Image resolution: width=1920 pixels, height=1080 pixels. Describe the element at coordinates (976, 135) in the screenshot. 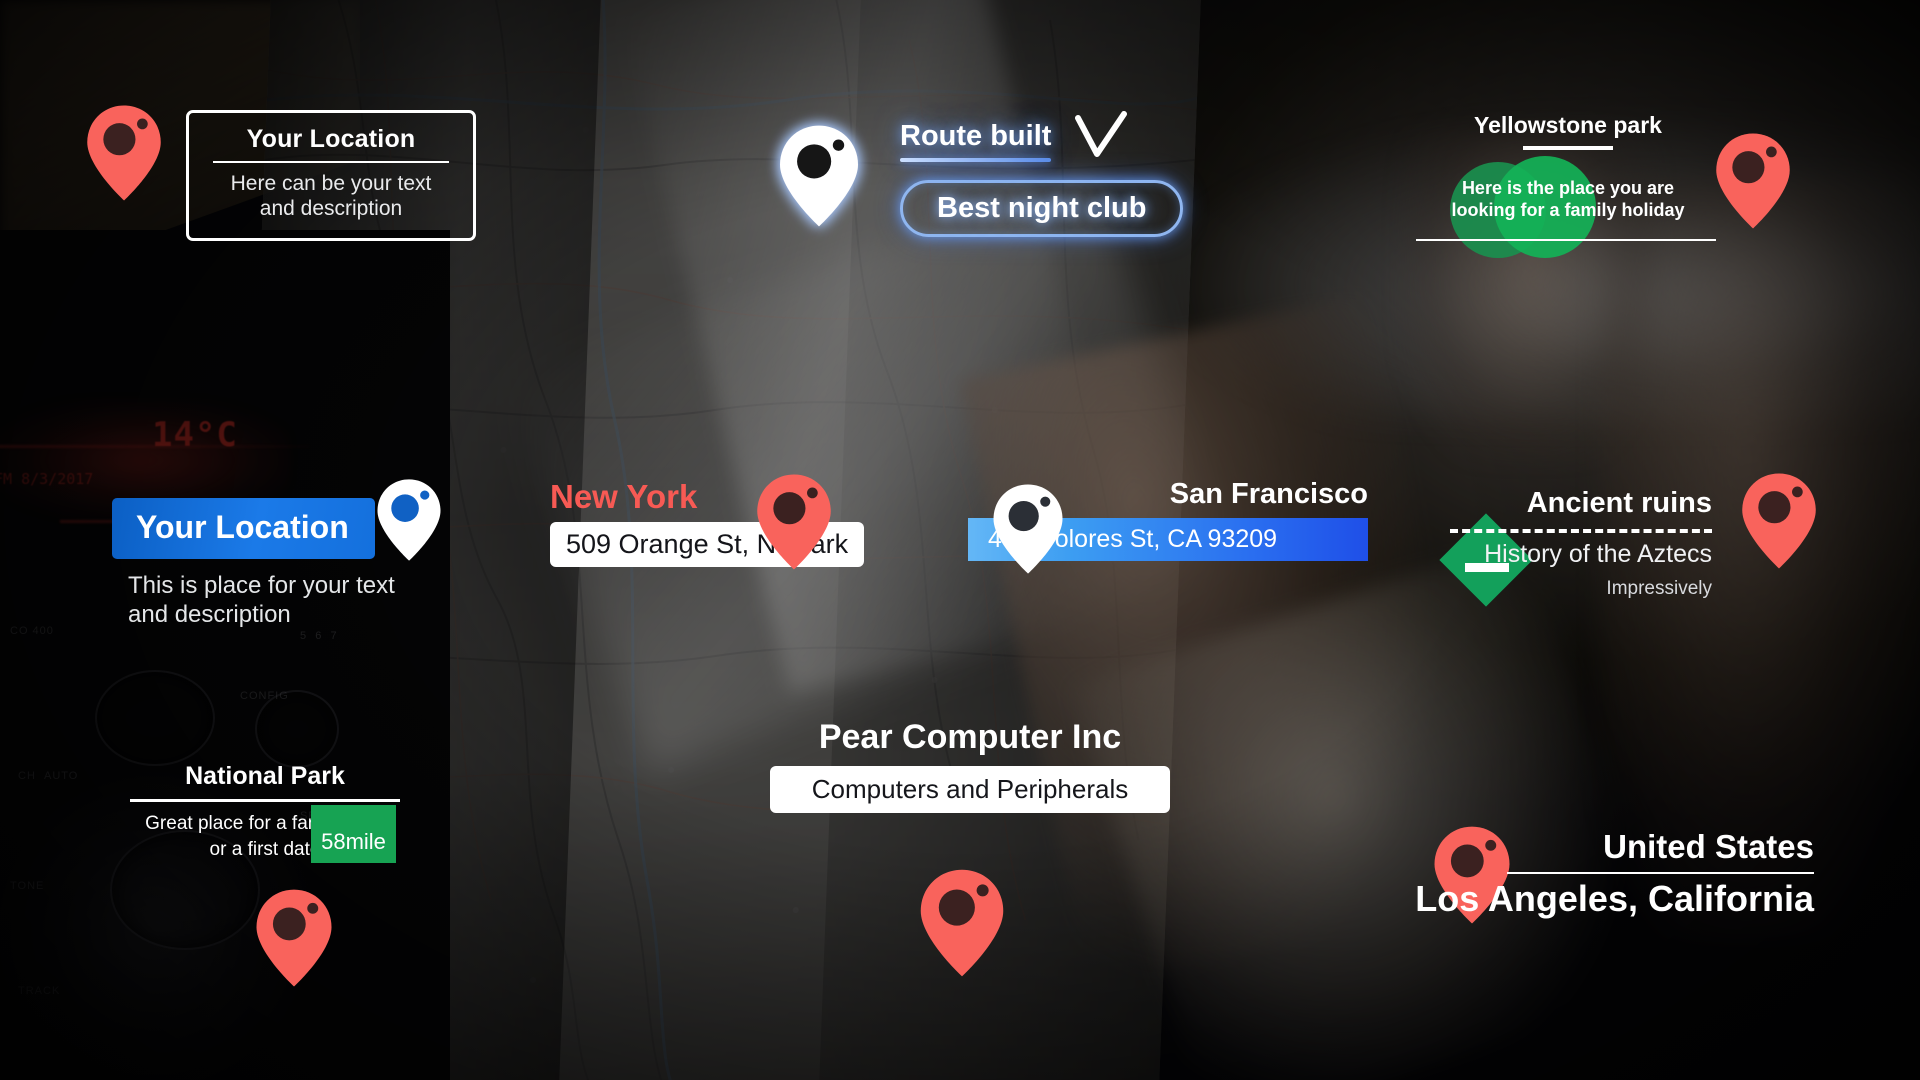

I see `route-built-title: Route built` at that location.